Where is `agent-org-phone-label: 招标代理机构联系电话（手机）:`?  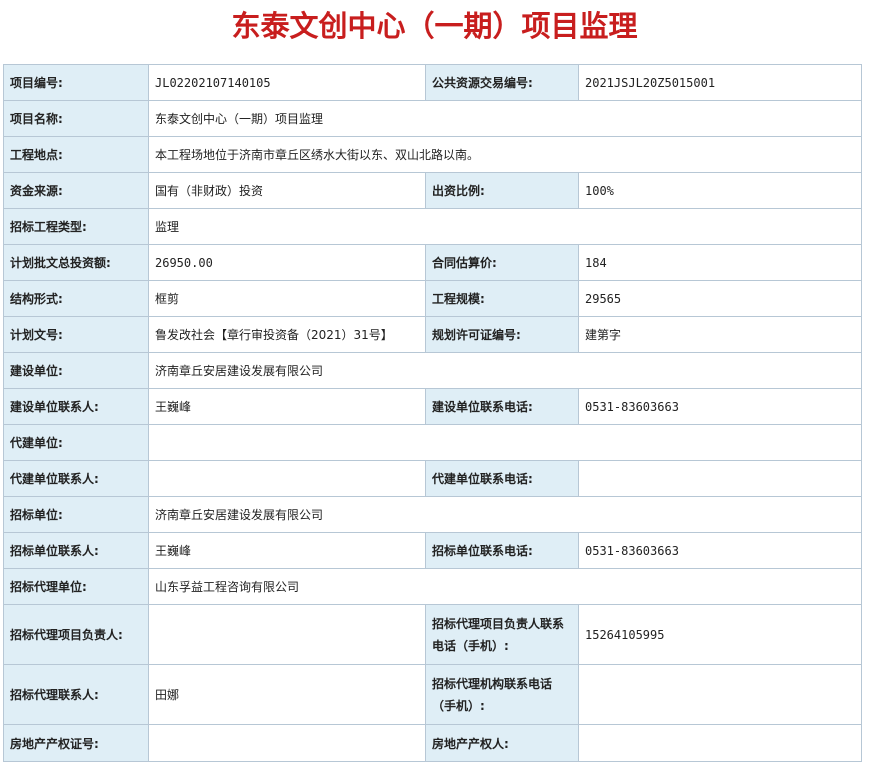
agent-org-phone-label: 招标代理机构联系电话（手机）: is located at coordinates (502, 694).